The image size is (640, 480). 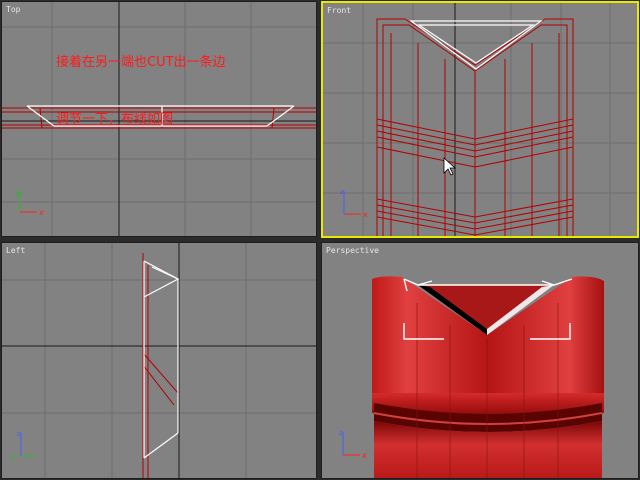 I want to click on viewport-label-top: Top, so click(x=13, y=10).